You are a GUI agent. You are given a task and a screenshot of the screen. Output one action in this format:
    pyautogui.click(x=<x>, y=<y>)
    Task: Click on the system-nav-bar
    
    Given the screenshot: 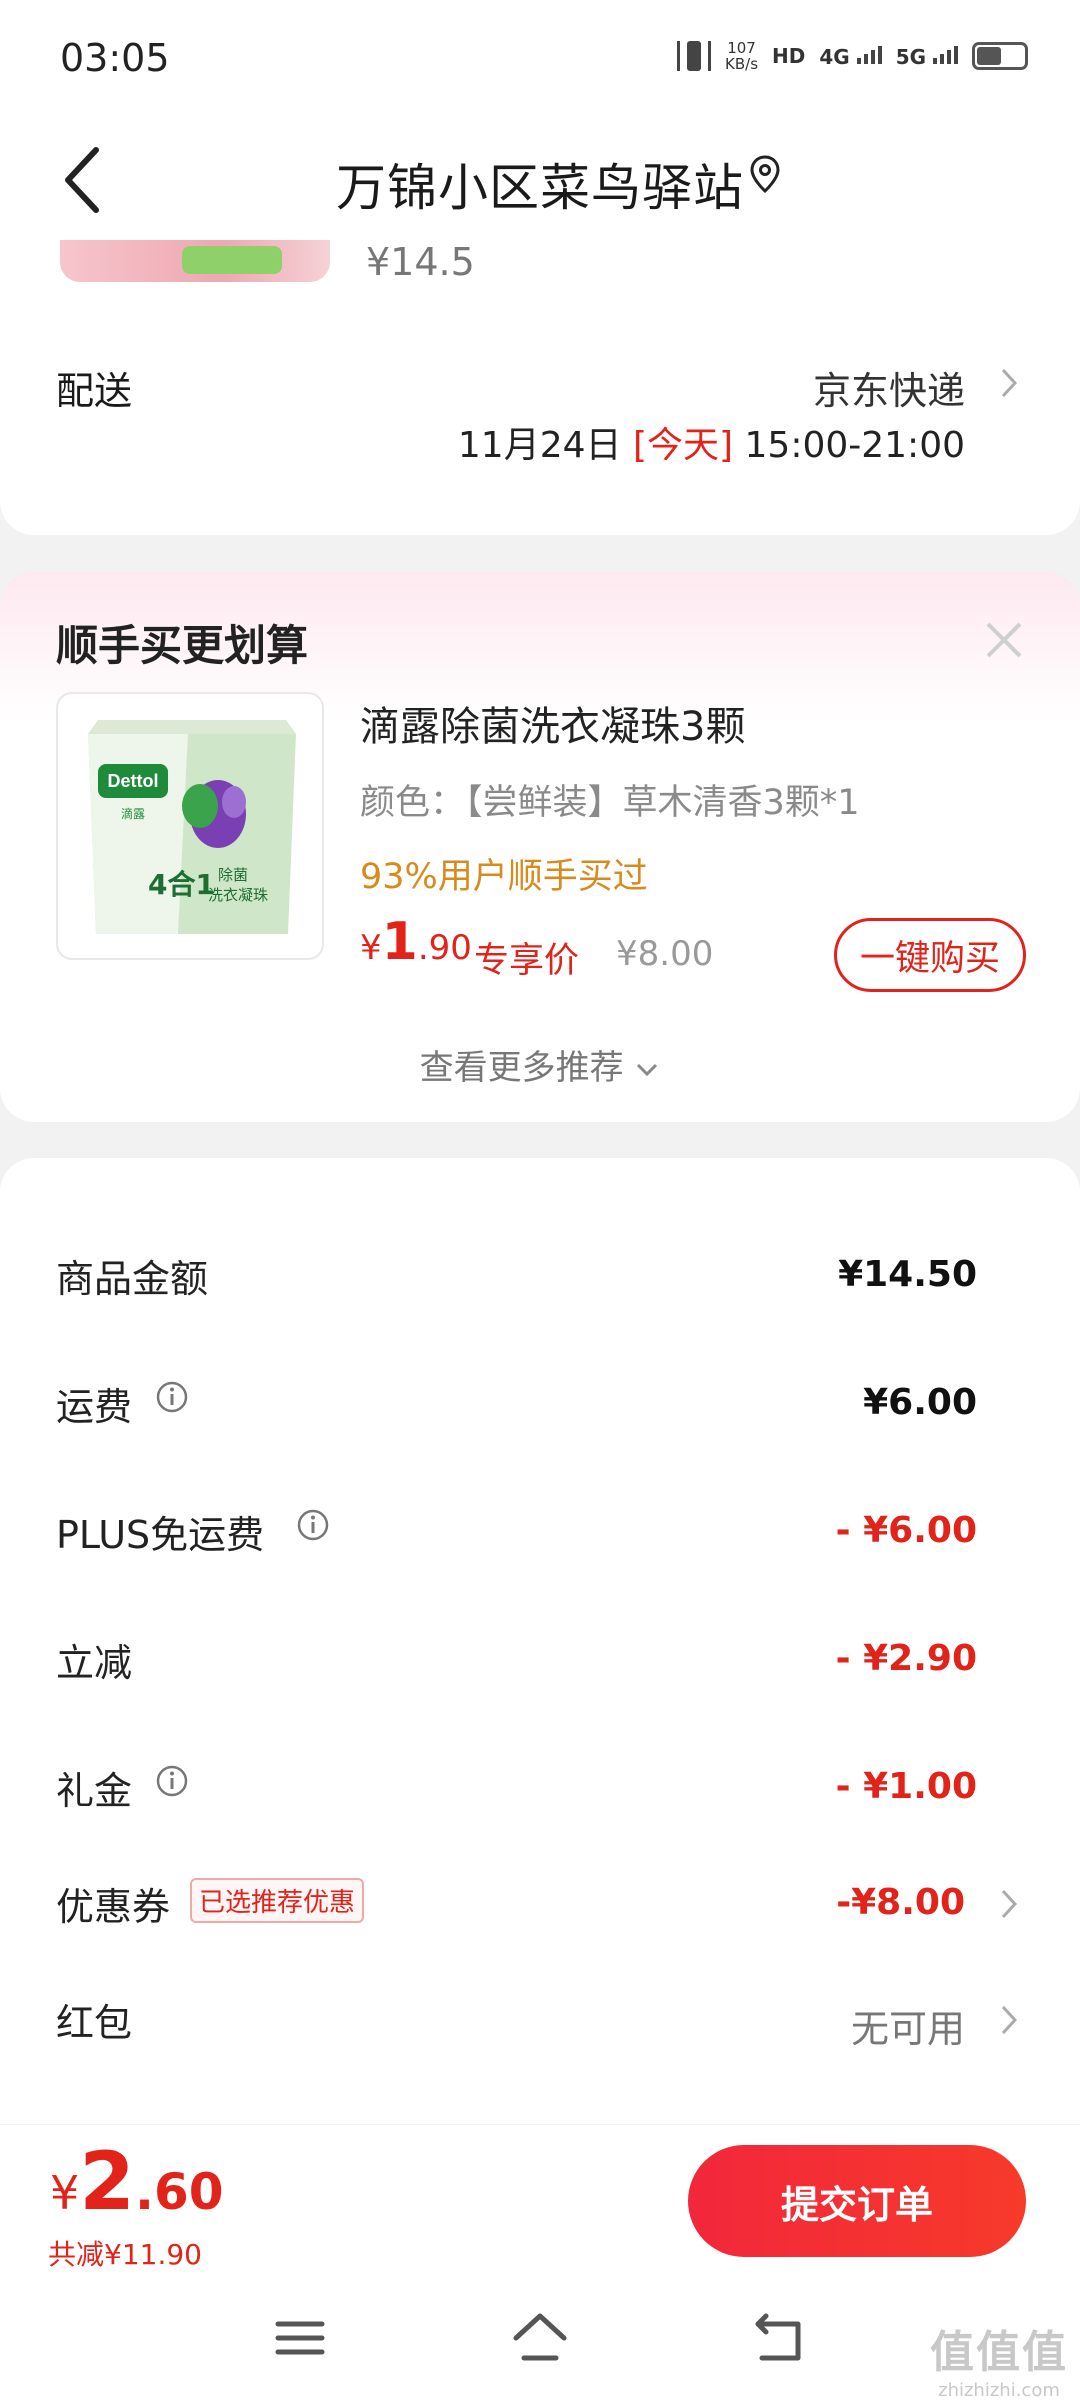 What is the action you would take?
    pyautogui.click(x=540, y=2337)
    